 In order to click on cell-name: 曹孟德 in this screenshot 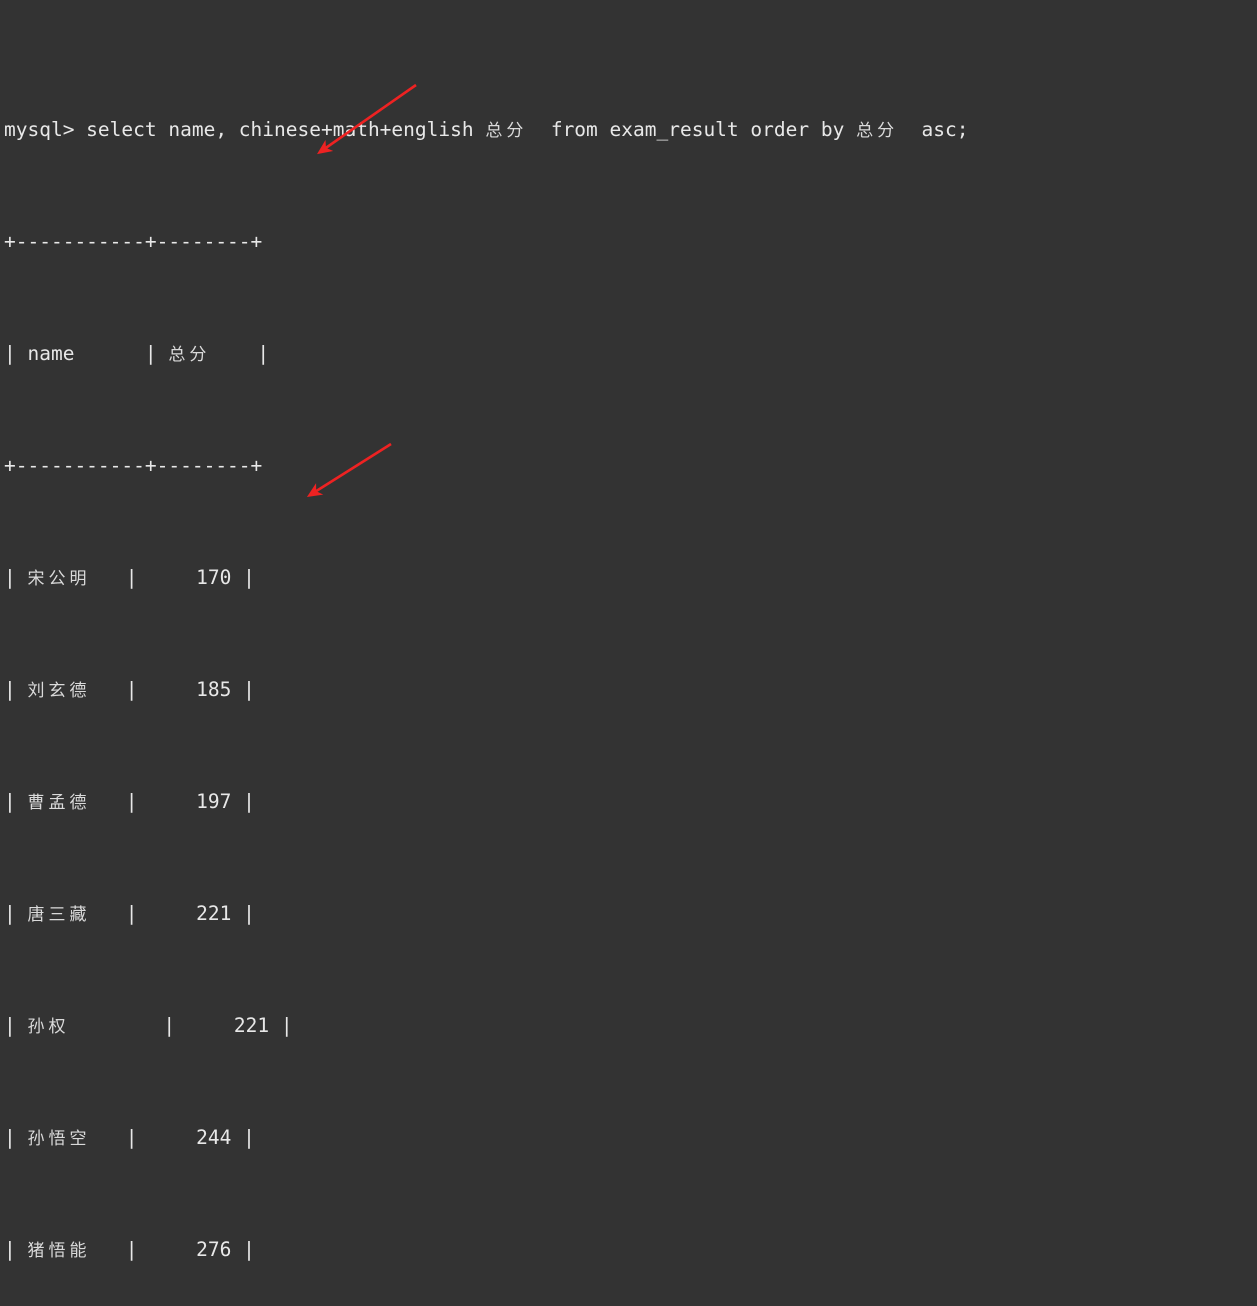, I will do `click(59, 803)`.